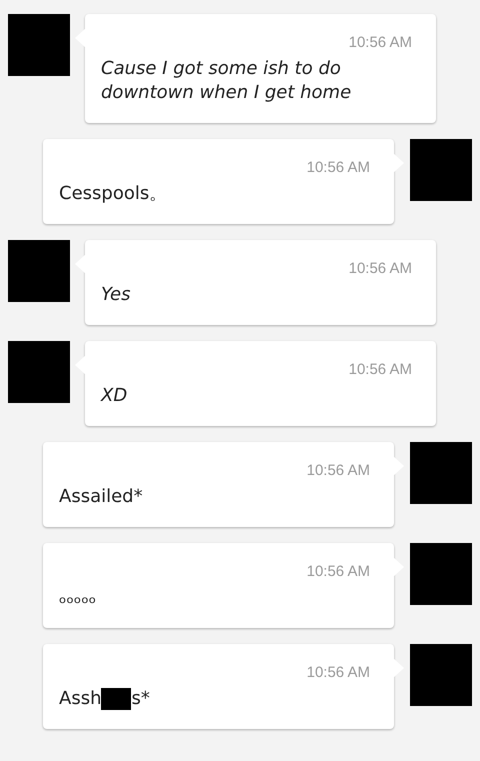 This screenshot has width=480, height=761. I want to click on message-text: Cesspools。, so click(113, 194).